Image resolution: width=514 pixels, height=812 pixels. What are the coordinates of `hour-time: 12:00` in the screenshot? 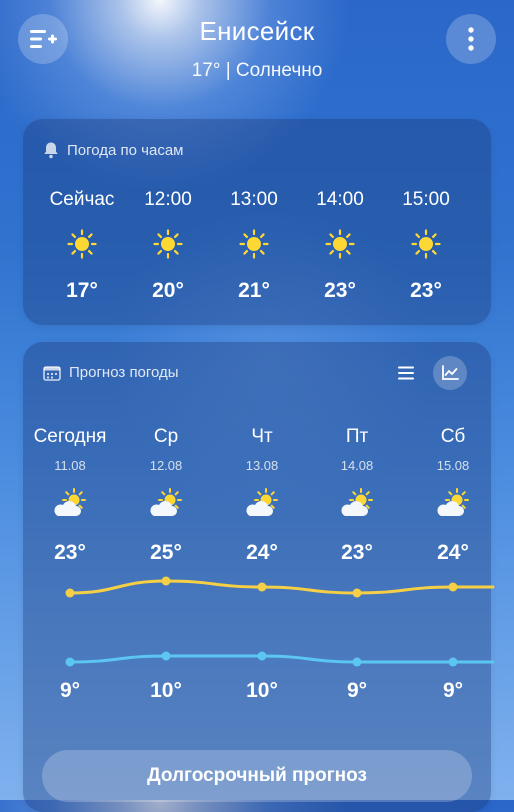 It's located at (168, 199).